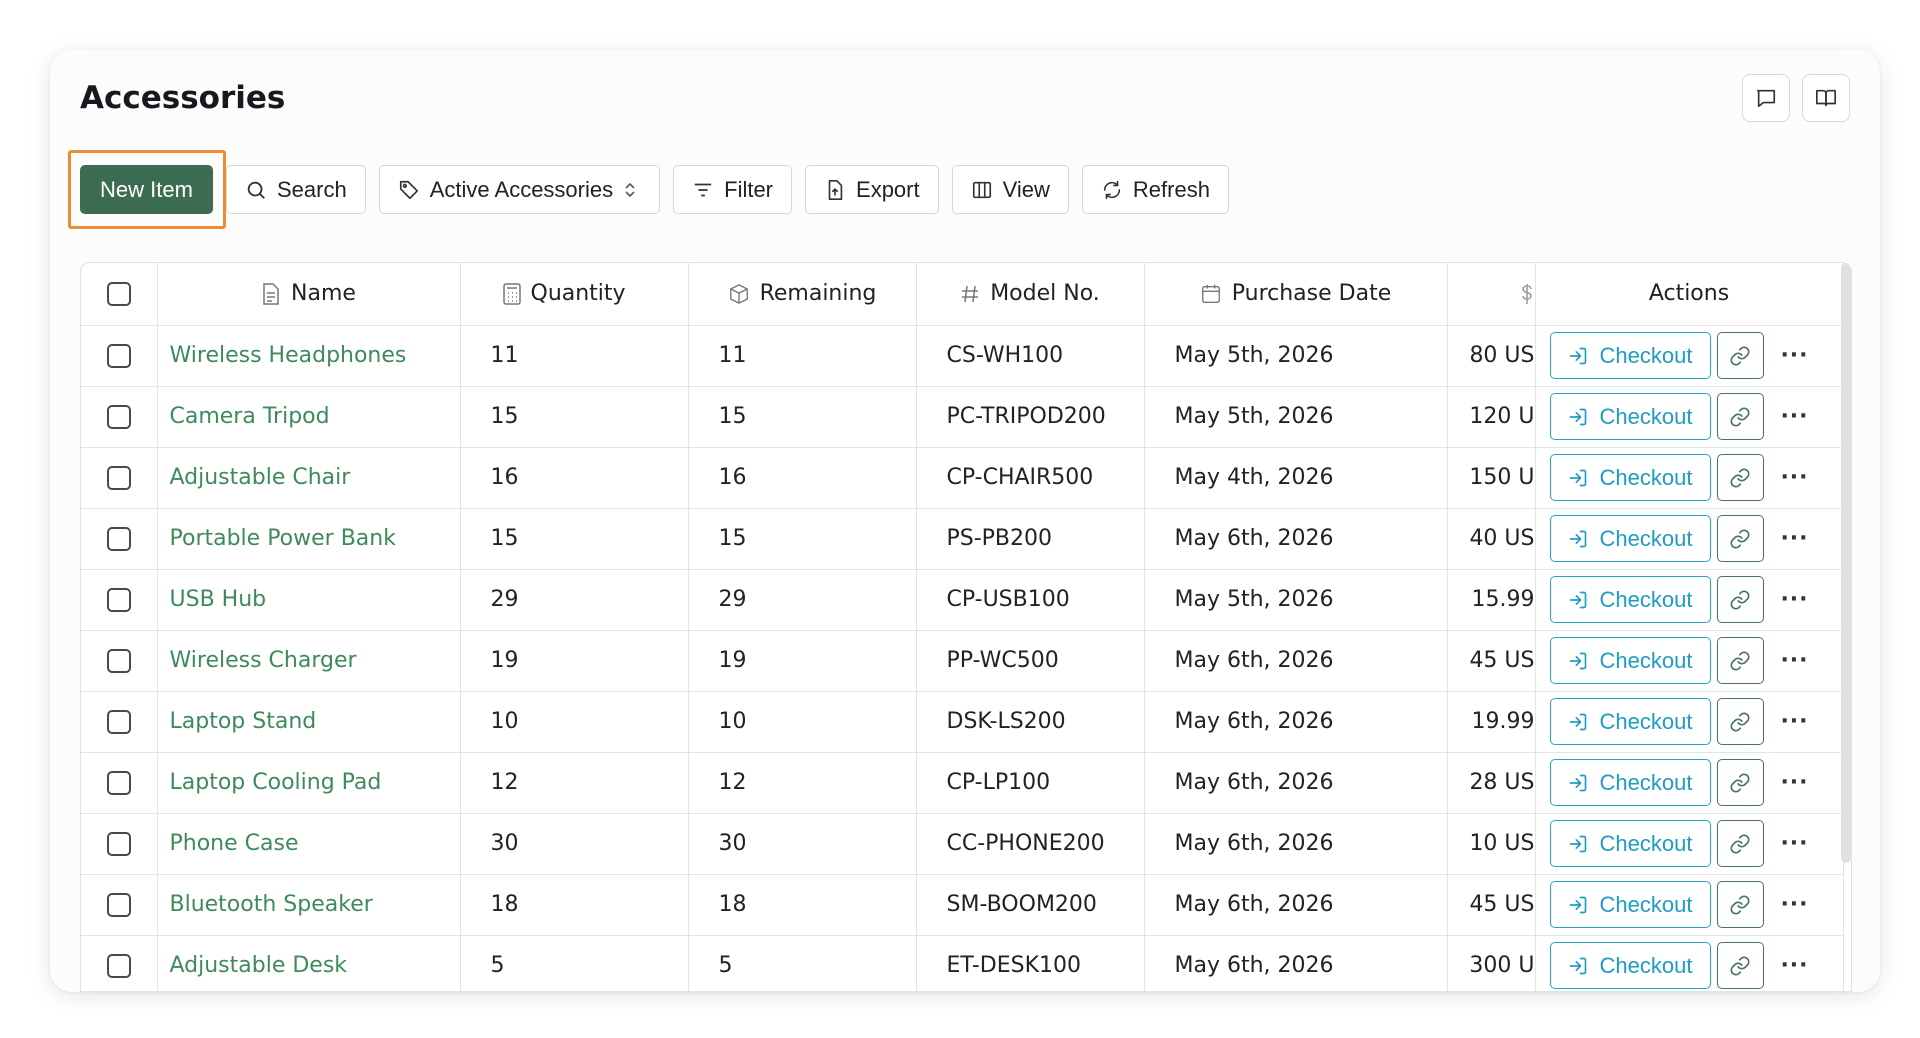  What do you see at coordinates (309, 905) in the screenshot?
I see `item-name-link: Bluetooth Speaker` at bounding box center [309, 905].